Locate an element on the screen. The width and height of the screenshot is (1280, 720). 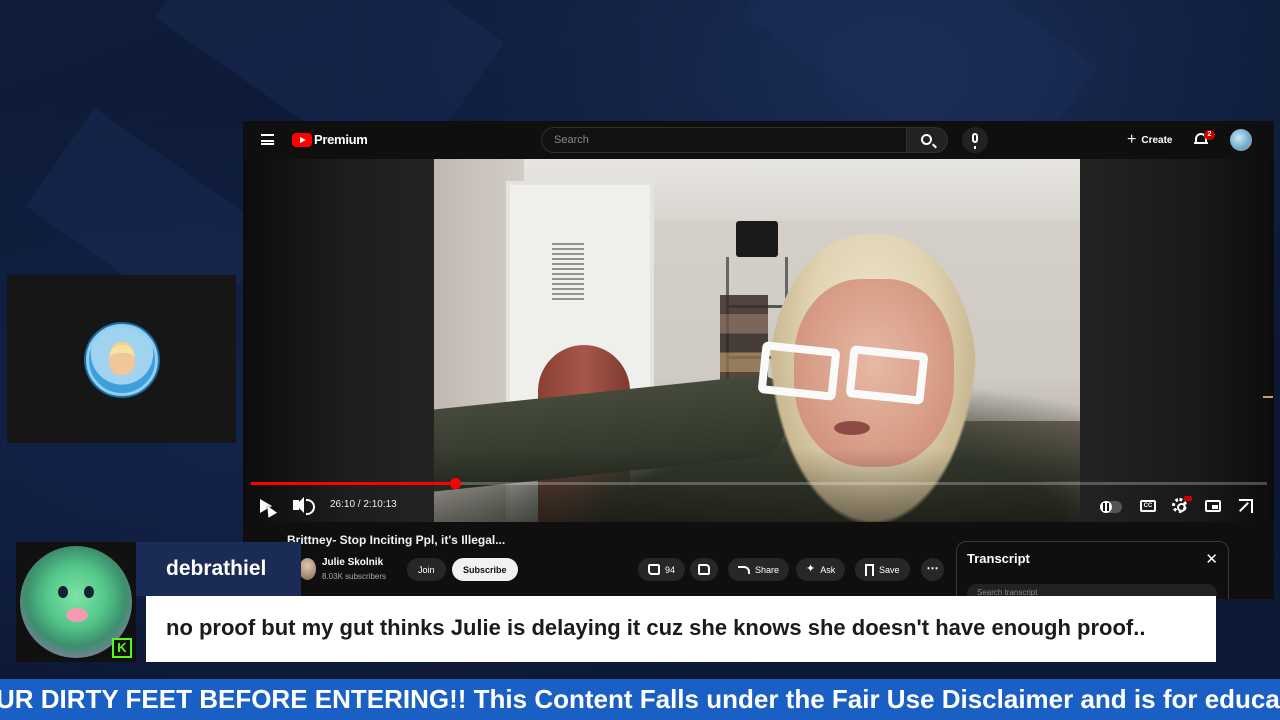
streamer-logo is located at coordinates (122, 360).